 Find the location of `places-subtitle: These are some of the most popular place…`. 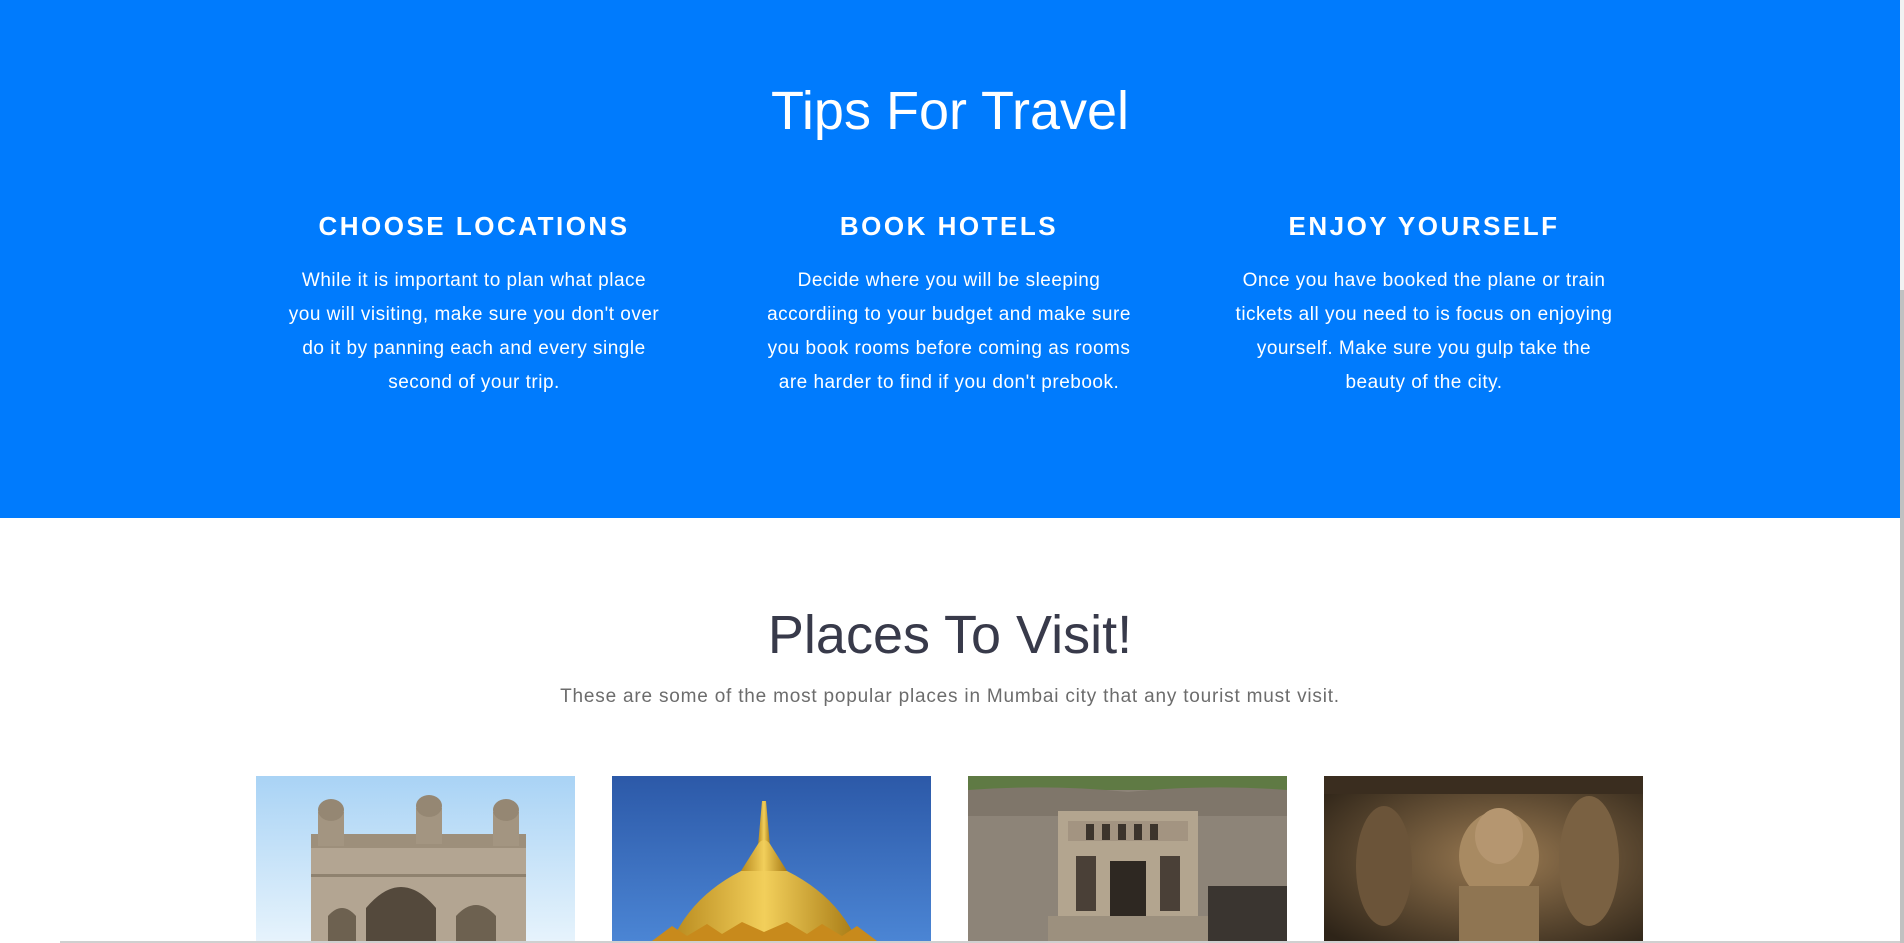

places-subtitle: These are some of the most popular place… is located at coordinates (950, 696).